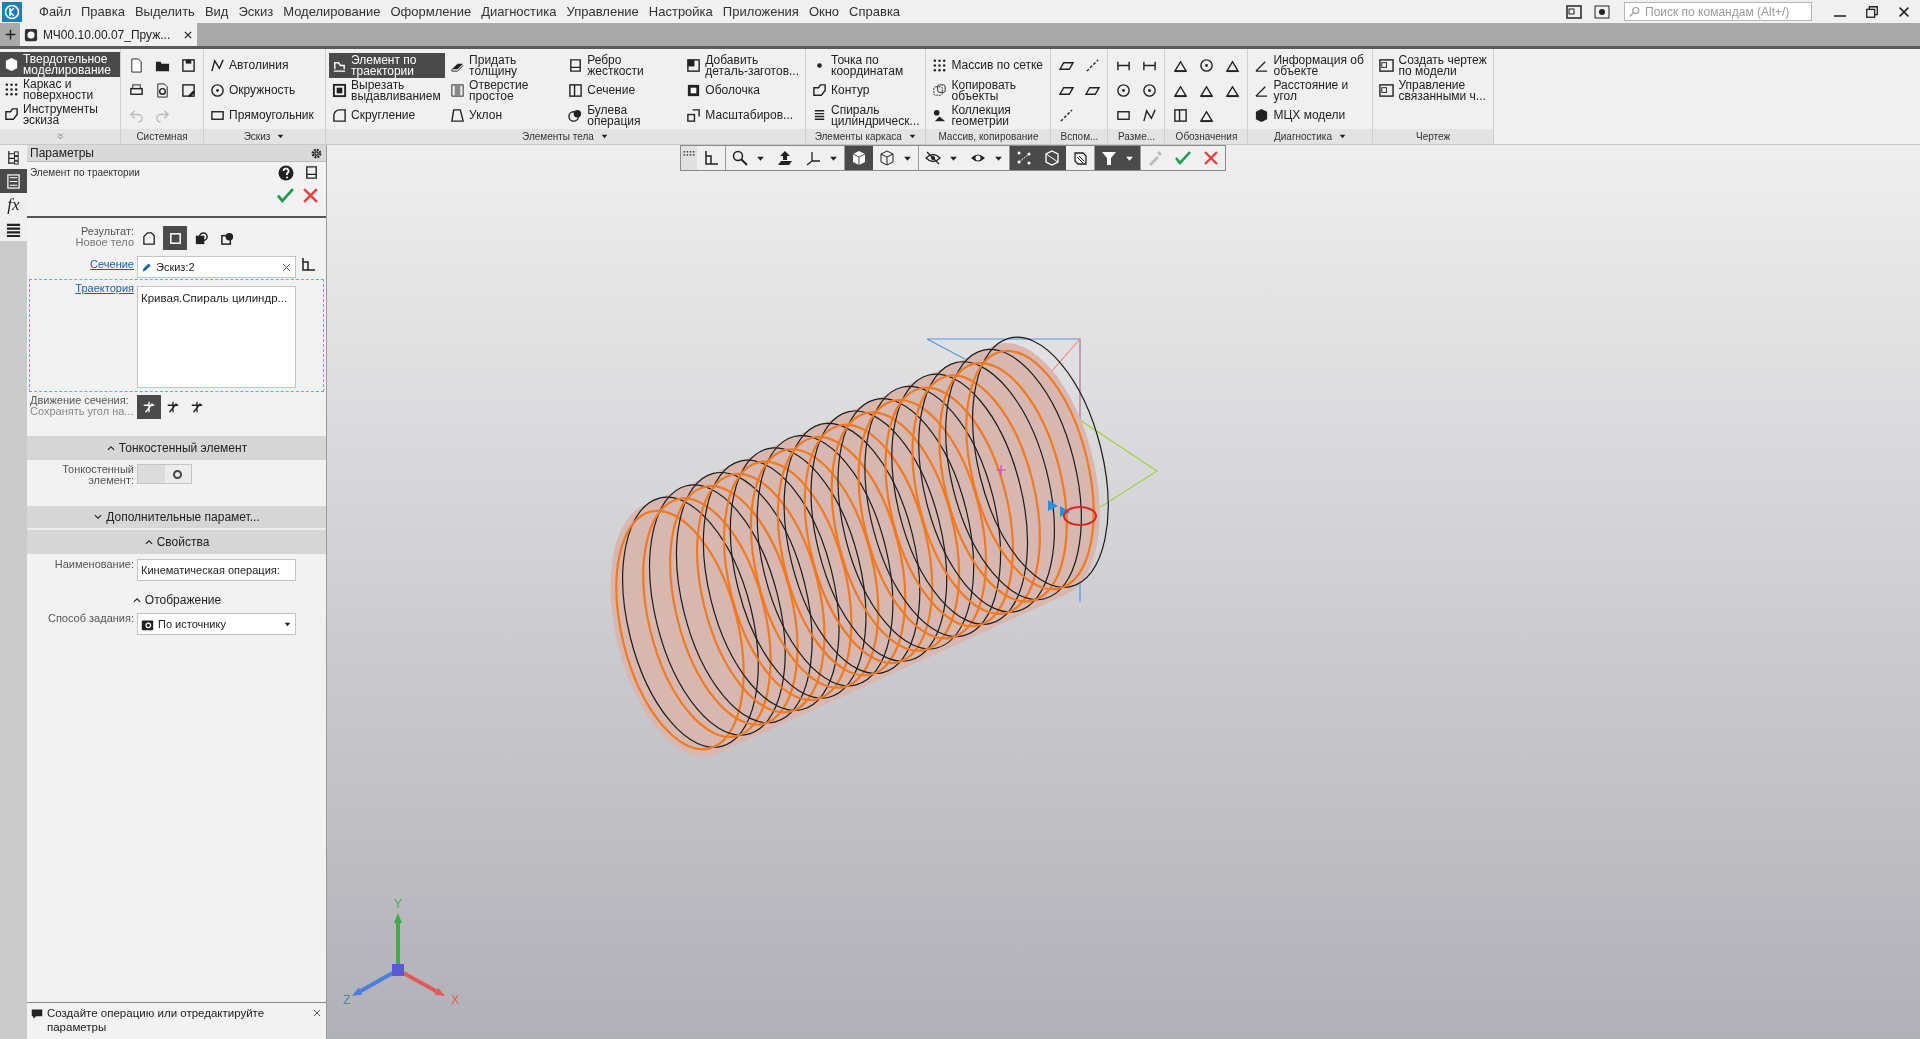  What do you see at coordinates (988, 65) in the screenshot?
I see `ribbon-button: Массив по сетке` at bounding box center [988, 65].